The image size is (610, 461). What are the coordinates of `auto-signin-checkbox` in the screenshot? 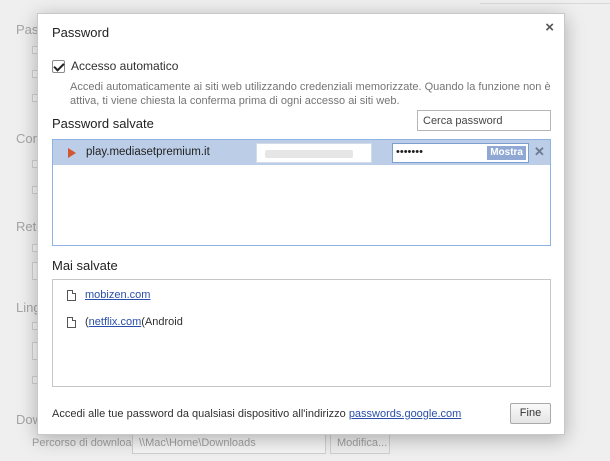 It's located at (58, 66).